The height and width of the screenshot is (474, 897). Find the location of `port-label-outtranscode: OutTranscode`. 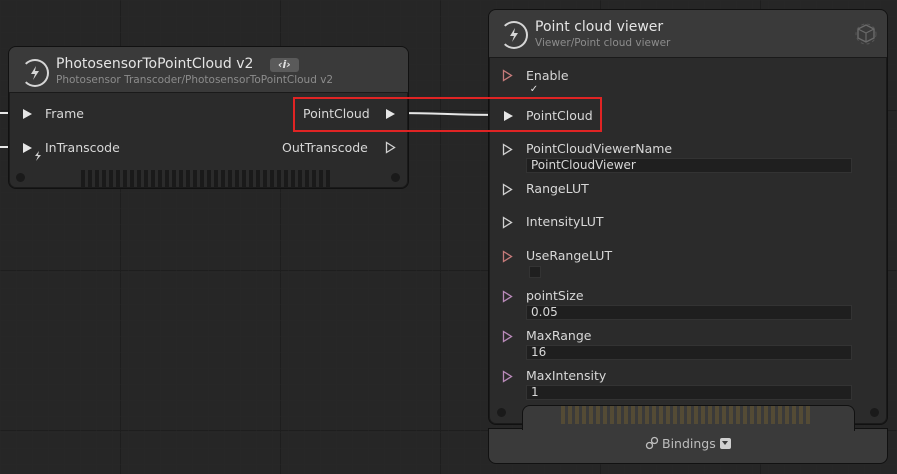

port-label-outtranscode: OutTranscode is located at coordinates (325, 147).